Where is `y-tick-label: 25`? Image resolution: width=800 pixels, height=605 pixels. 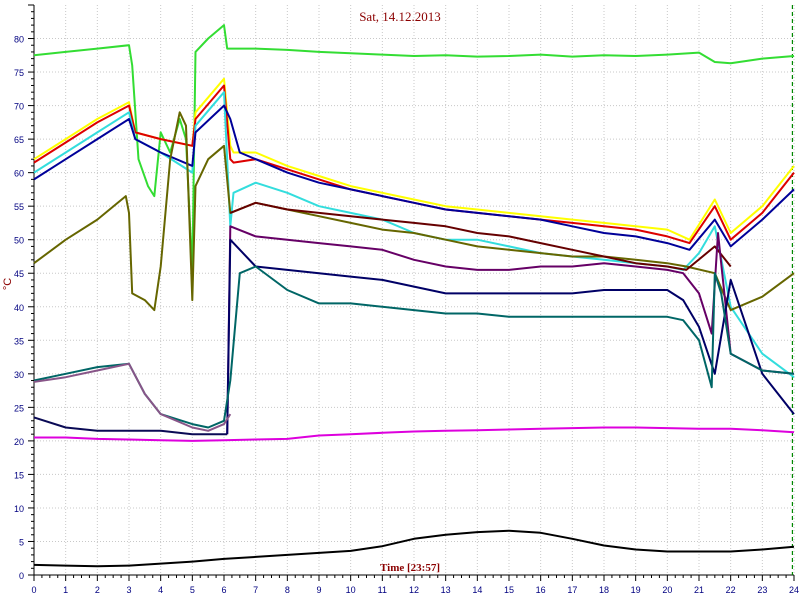 y-tick-label: 25 is located at coordinates (19, 408).